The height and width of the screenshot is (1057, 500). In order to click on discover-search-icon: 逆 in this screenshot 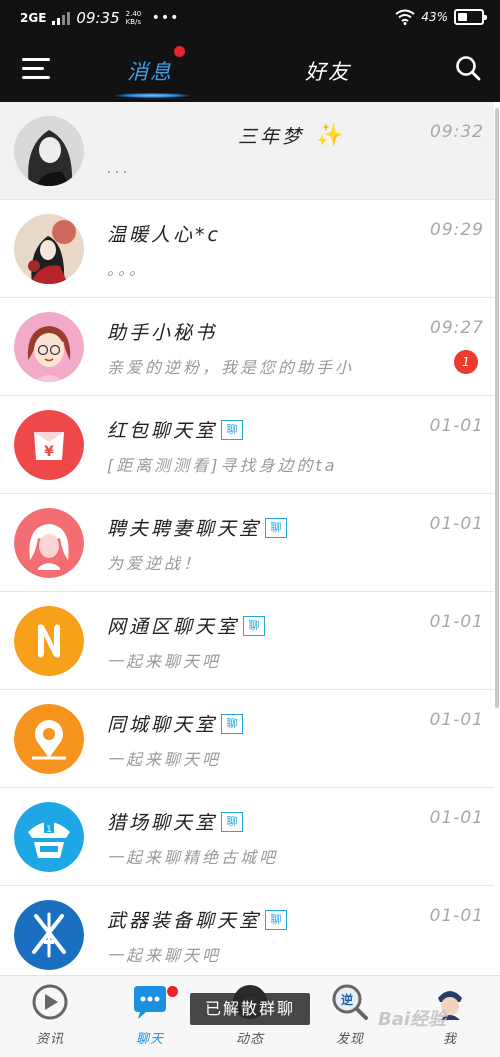, I will do `click(350, 1002)`.